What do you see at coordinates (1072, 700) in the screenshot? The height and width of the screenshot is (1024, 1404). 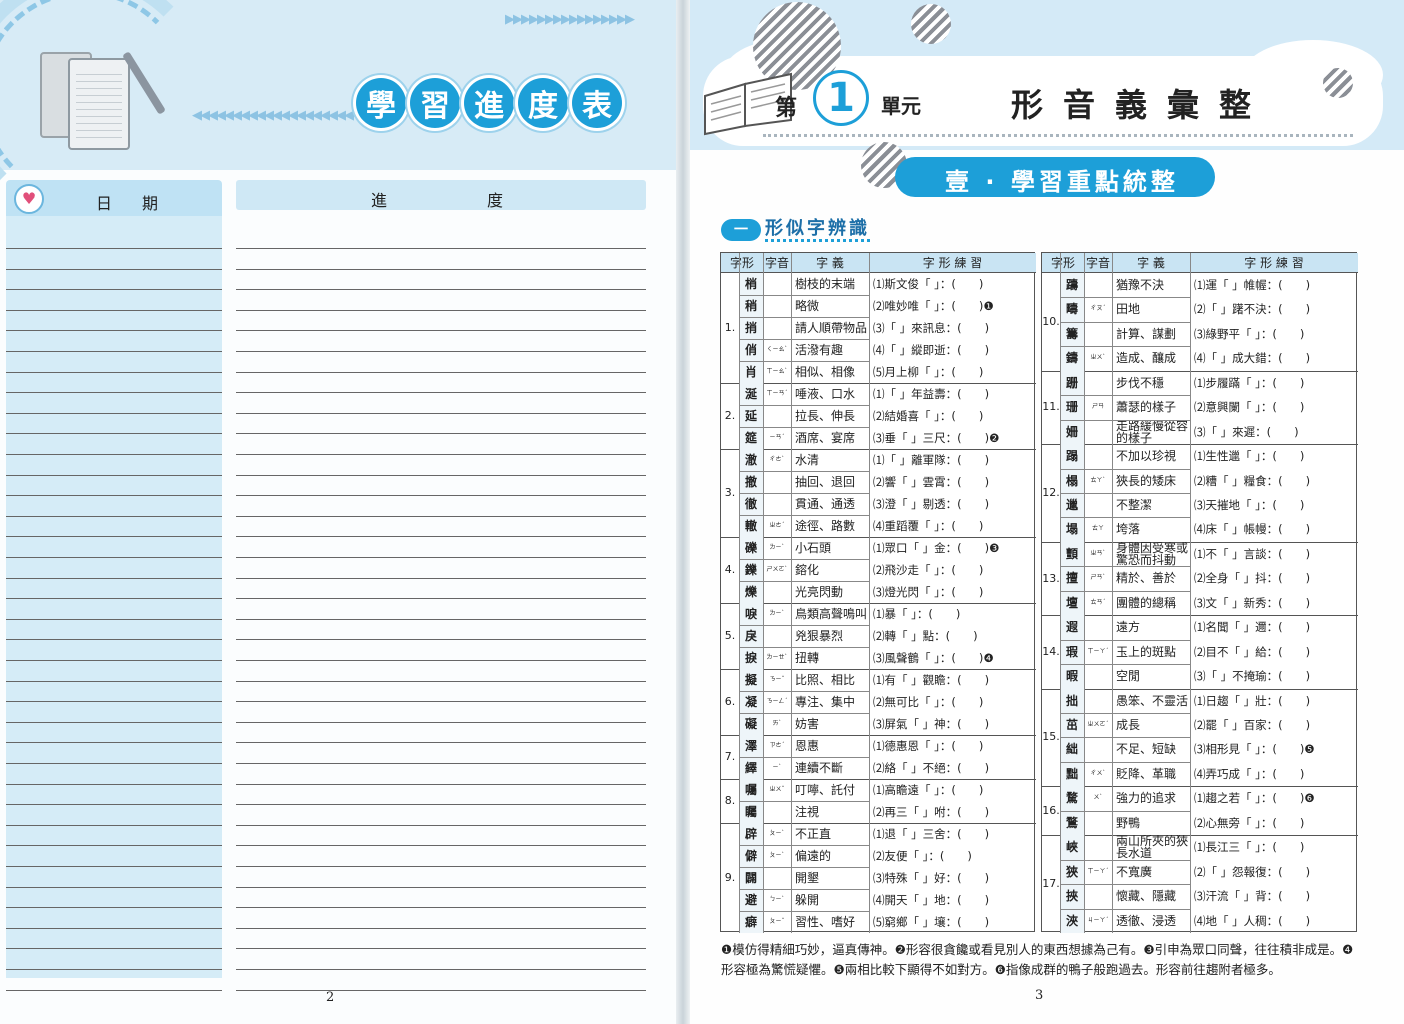 I see `char-cell: 拙` at bounding box center [1072, 700].